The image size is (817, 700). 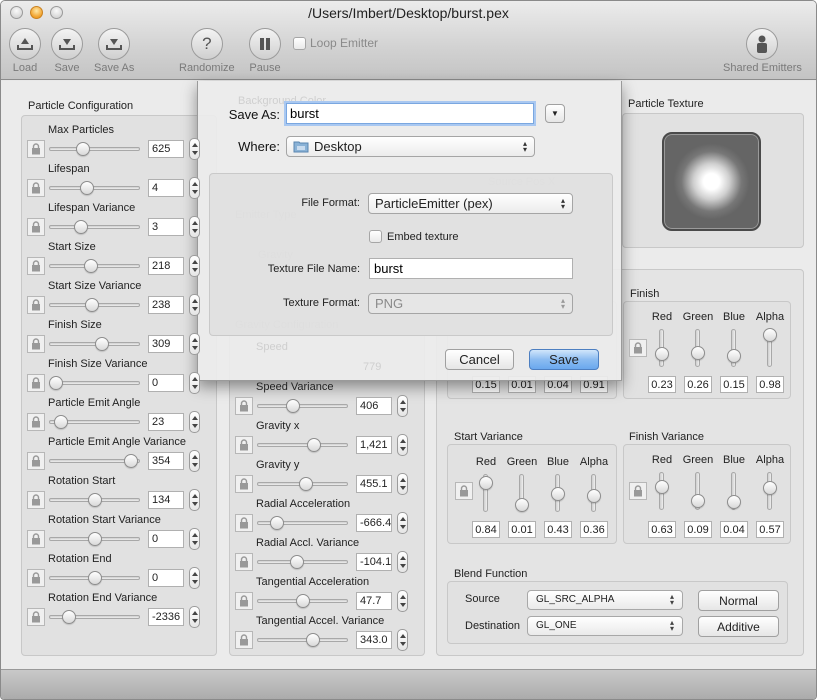 What do you see at coordinates (605, 600) in the screenshot?
I see `source-blend-select: GL_SRC_ALPHA ▴ ▾` at bounding box center [605, 600].